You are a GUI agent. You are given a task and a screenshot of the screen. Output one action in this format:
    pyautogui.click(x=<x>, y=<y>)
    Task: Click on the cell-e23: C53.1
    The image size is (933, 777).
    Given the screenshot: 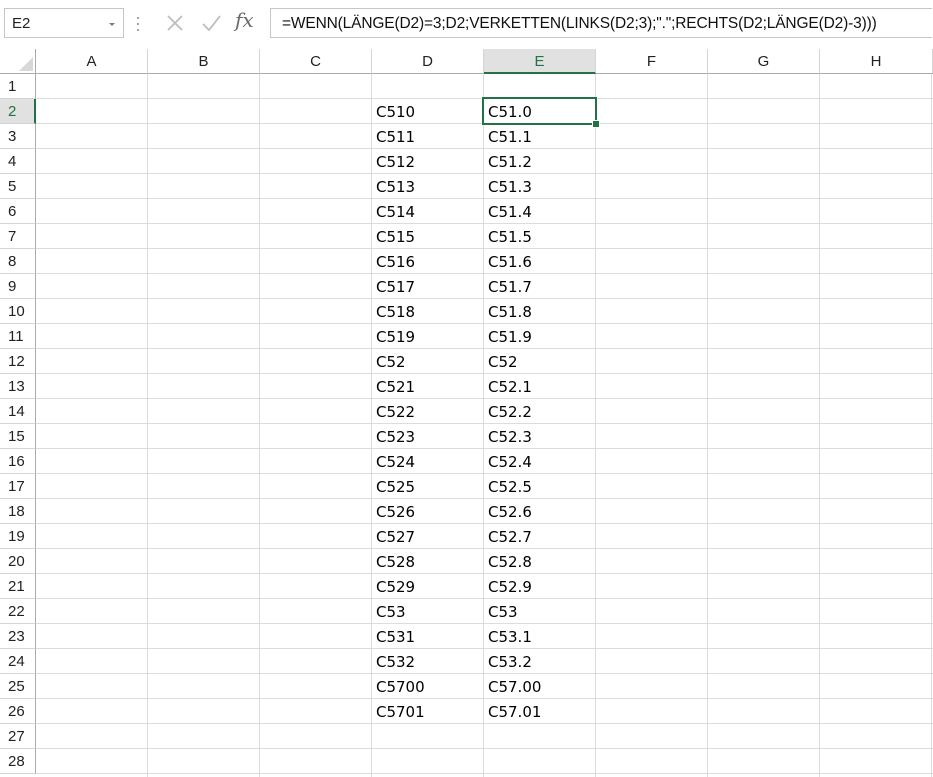 What is the action you would take?
    pyautogui.click(x=540, y=636)
    